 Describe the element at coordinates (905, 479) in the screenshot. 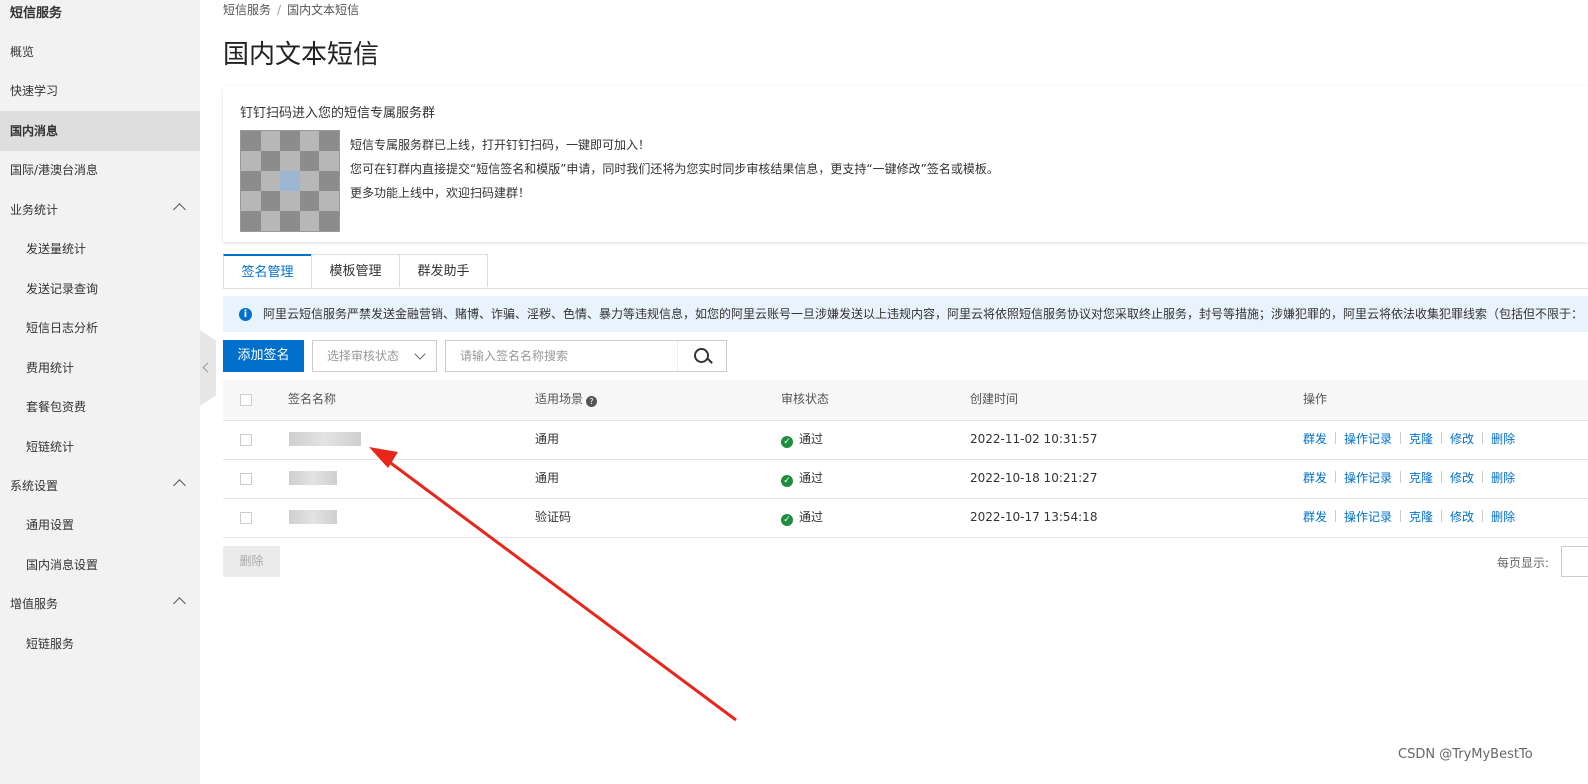

I see `table-row: 通用 ✓ 通过 2022-10-18 10:21:27 群发 操作记录 克隆 修改 删除` at that location.